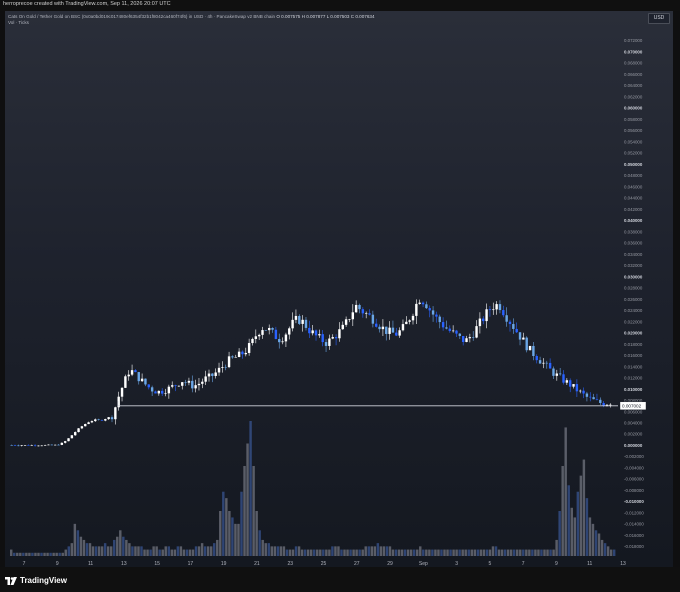 The height and width of the screenshot is (592, 680). Describe the element at coordinates (633, 63) in the screenshot. I see `price-tick-label: 0.068000` at that location.